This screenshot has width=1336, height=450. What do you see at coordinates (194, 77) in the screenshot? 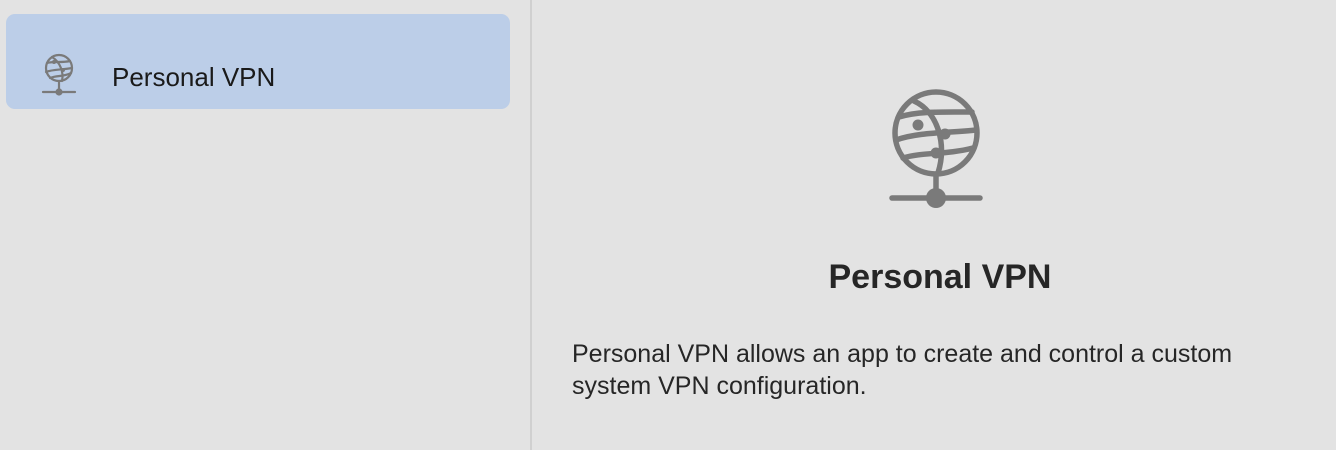
I see `sidebar-item-label: Personal VPN` at bounding box center [194, 77].